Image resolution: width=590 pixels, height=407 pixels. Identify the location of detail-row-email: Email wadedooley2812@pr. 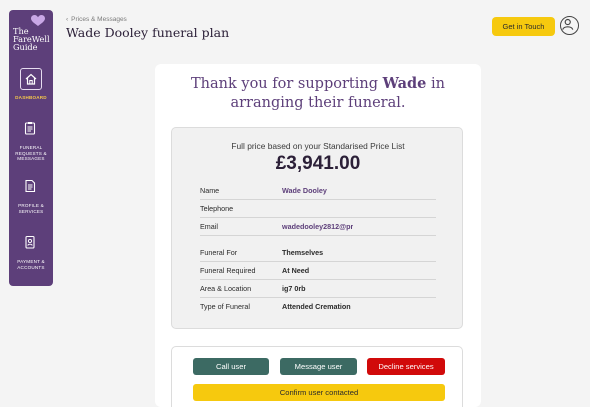
(318, 227).